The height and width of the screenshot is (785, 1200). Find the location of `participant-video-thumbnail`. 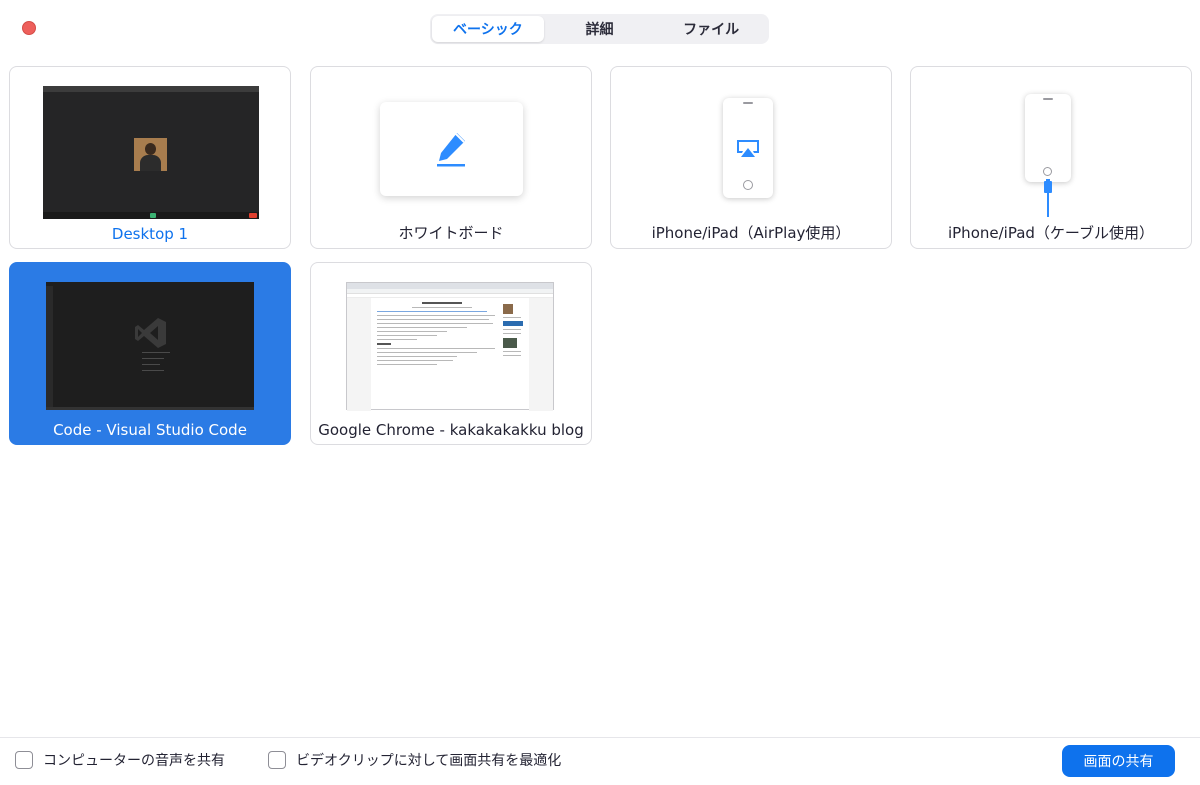

participant-video-thumbnail is located at coordinates (150, 154).